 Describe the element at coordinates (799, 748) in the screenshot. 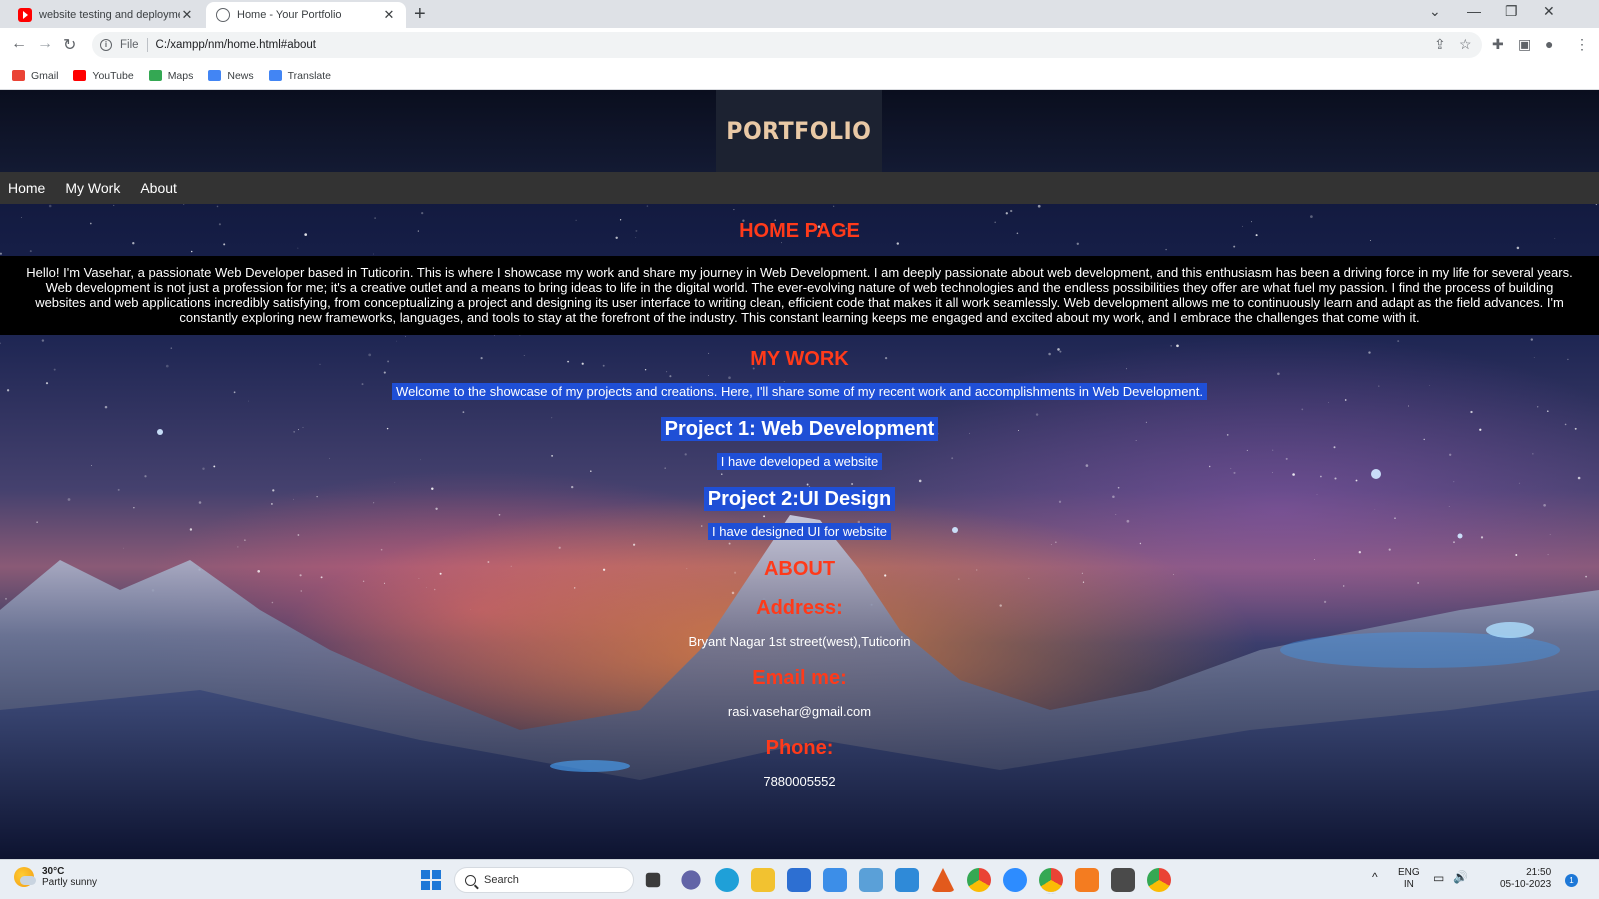

I see `phone-heading: Phone:` at that location.